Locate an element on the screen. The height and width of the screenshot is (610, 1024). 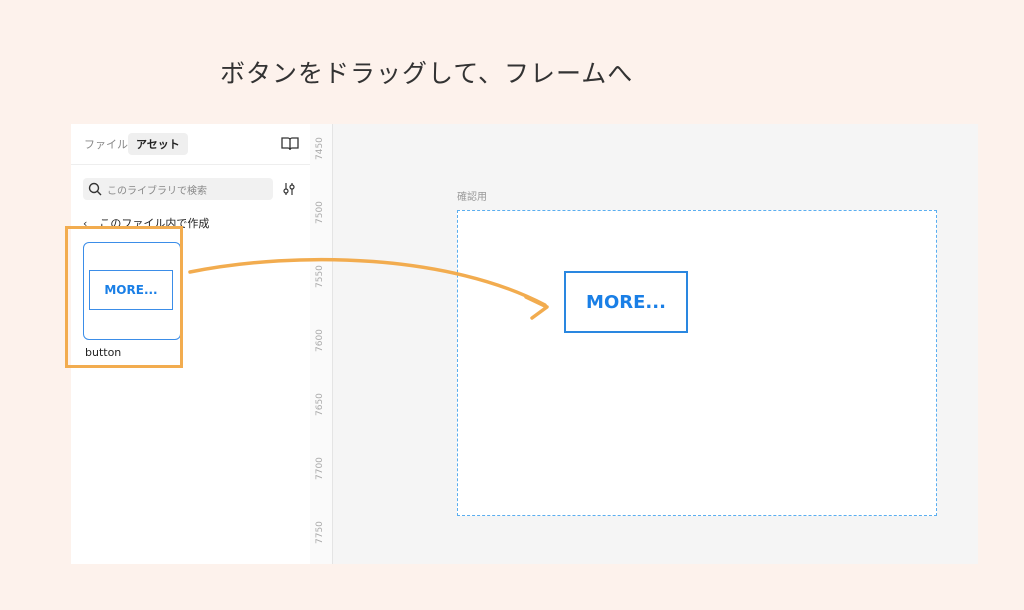
search-input: このライブラリで検索 is located at coordinates (178, 189).